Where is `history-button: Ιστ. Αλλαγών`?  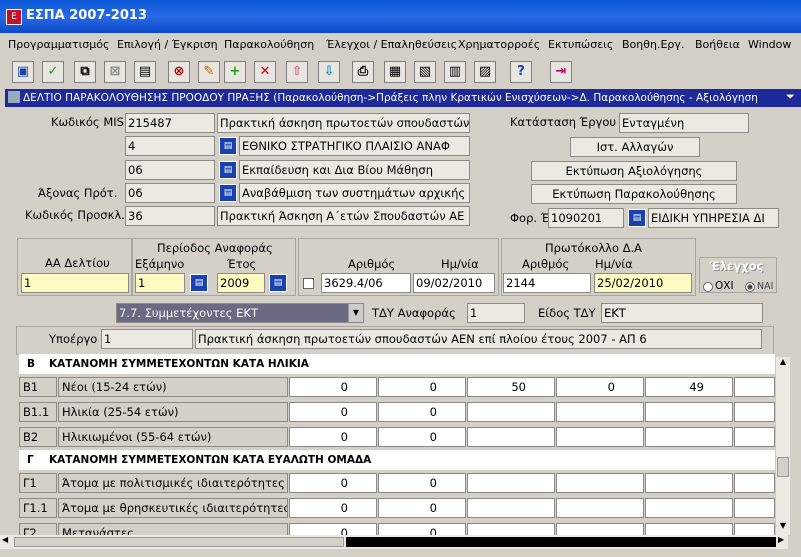 history-button: Ιστ. Αλλαγών is located at coordinates (635, 147).